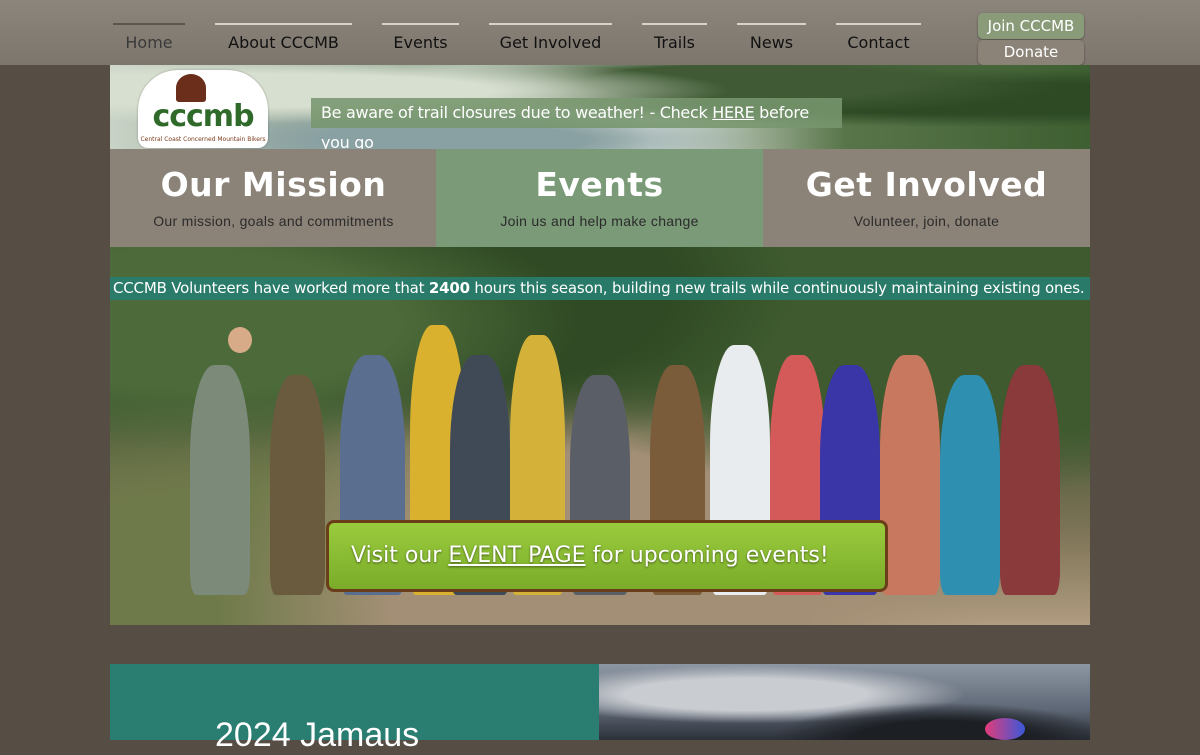 The image size is (1200, 755). Describe the element at coordinates (733, 112) in the screenshot. I see `alert-here-link: HERE` at that location.